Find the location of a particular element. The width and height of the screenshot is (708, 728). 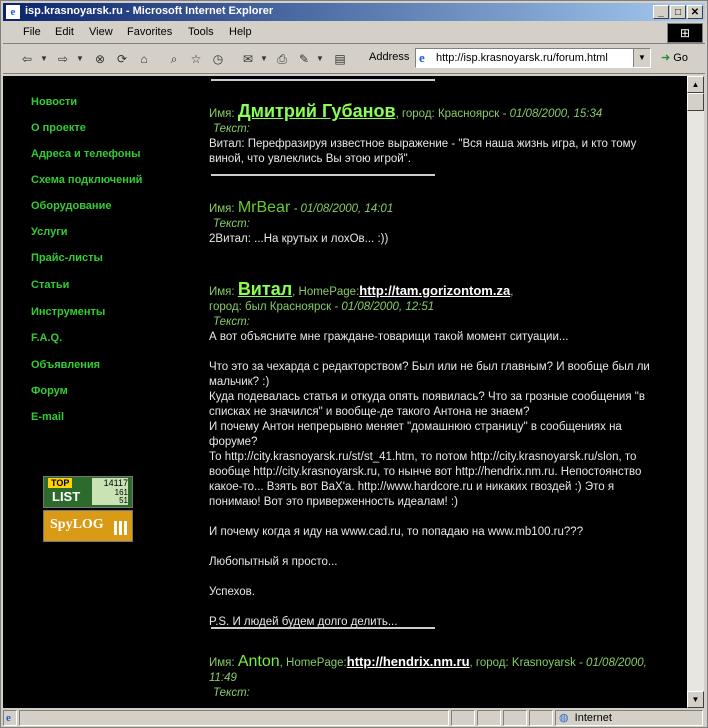

homepage-label: , HomePage: is located at coordinates (326, 292).